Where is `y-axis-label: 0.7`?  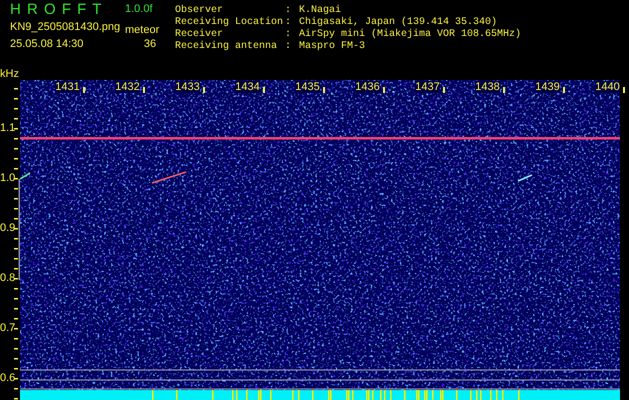
y-axis-label: 0.7 is located at coordinates (8, 328).